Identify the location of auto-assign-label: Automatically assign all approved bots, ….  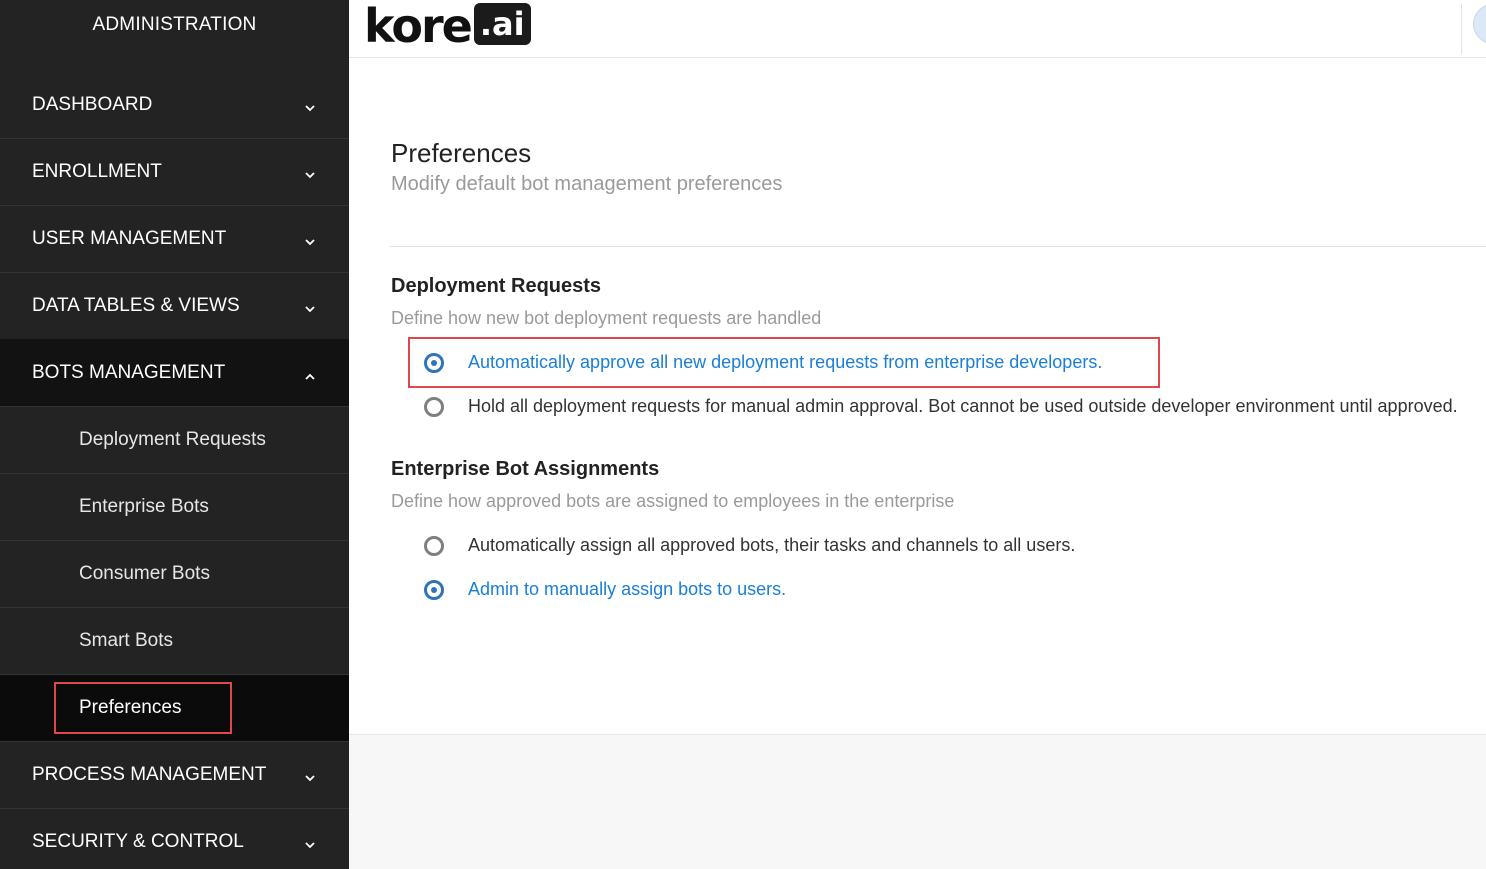
(772, 545).